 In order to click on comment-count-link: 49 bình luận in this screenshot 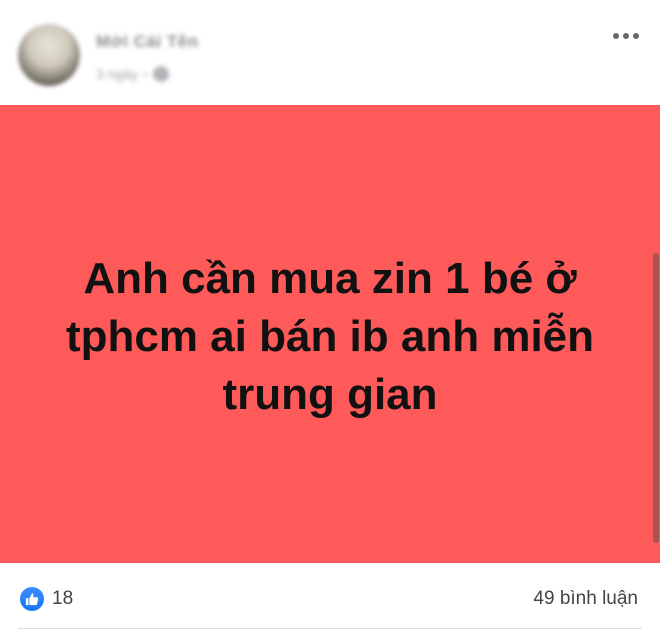, I will do `click(585, 599)`.